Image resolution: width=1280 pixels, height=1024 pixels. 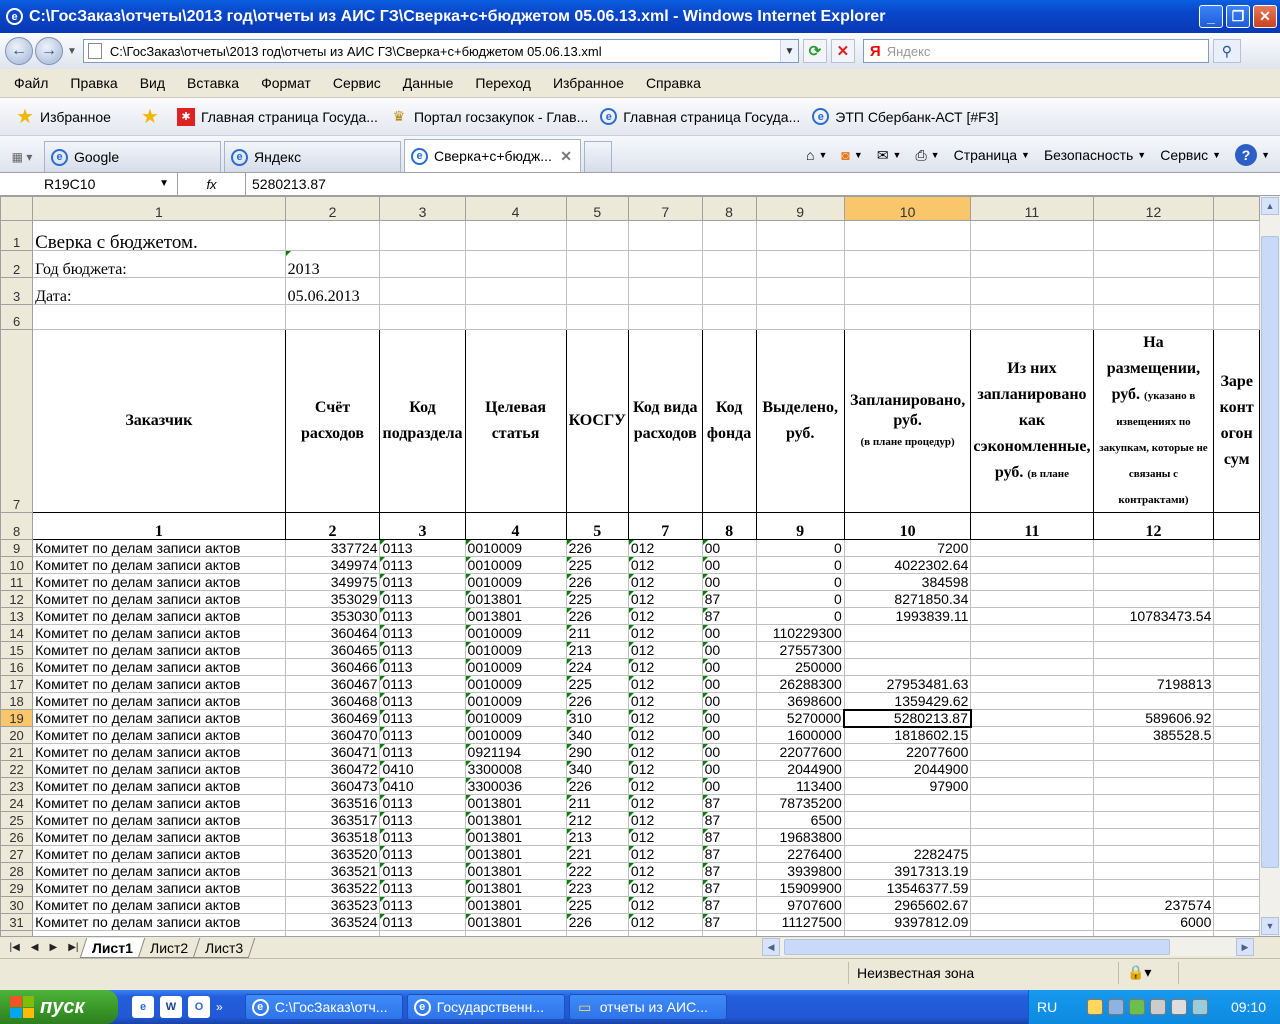 What do you see at coordinates (597, 905) in the screenshot?
I see `cell-c5: 225` at bounding box center [597, 905].